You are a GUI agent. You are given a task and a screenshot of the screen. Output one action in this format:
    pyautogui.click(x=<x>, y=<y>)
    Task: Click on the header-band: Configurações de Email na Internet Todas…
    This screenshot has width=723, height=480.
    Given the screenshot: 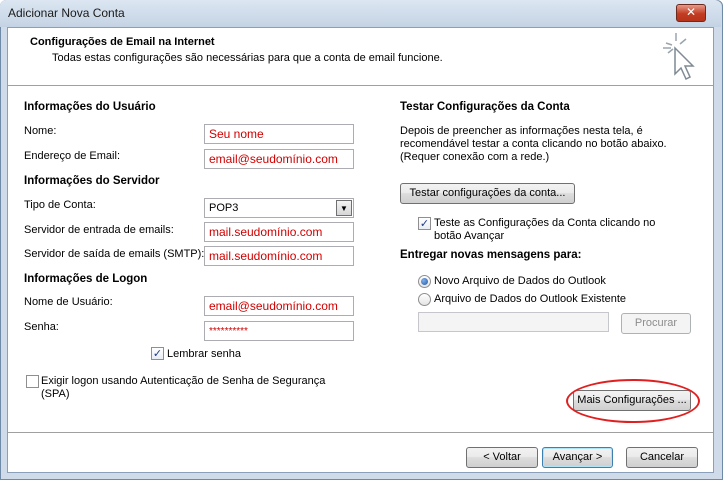 What is the action you would take?
    pyautogui.click(x=360, y=56)
    